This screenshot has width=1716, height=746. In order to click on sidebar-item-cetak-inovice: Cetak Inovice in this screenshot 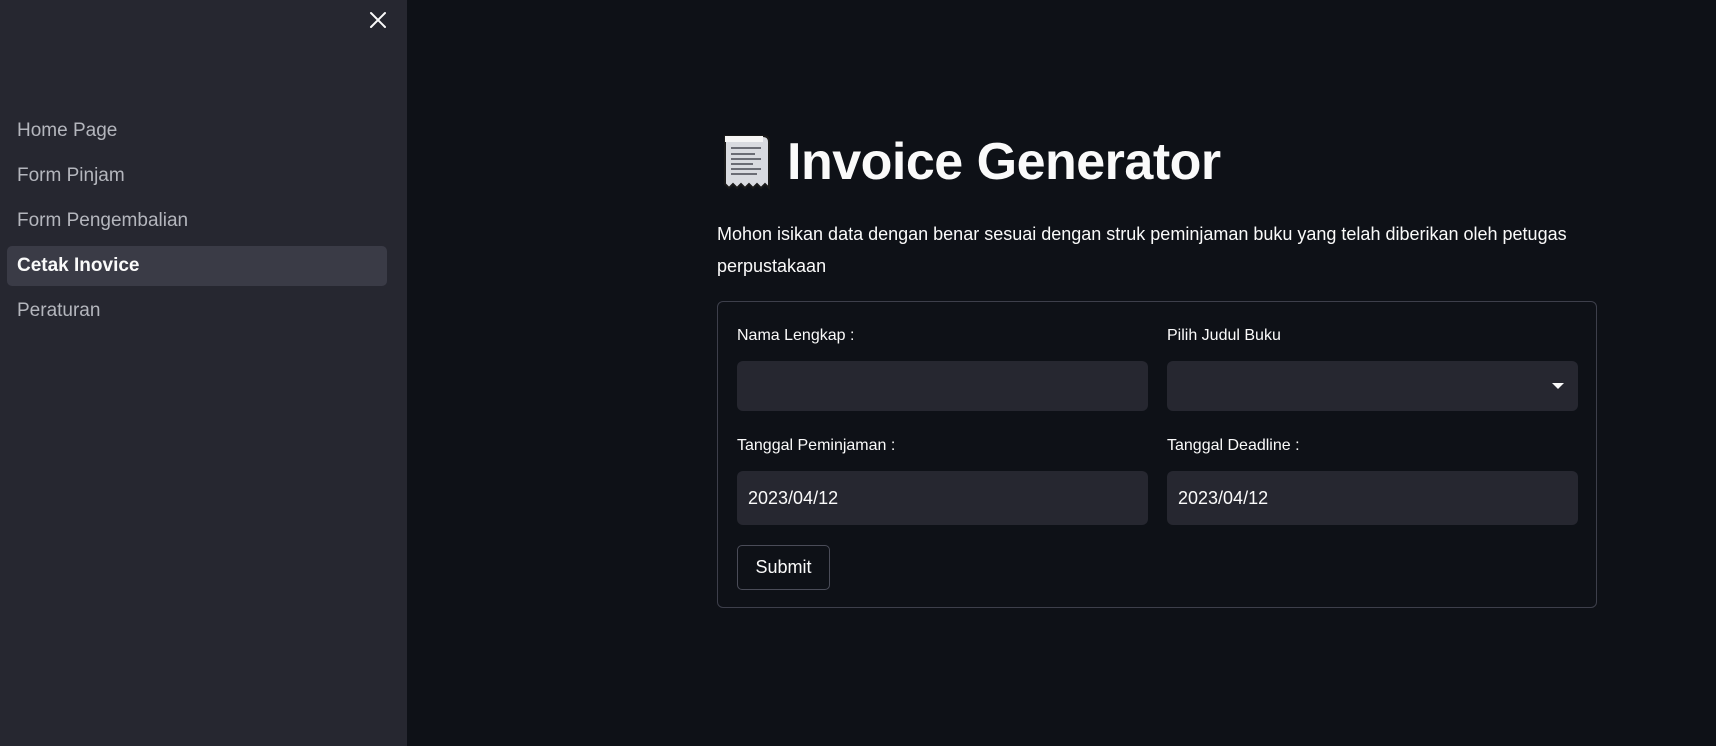, I will do `click(197, 266)`.